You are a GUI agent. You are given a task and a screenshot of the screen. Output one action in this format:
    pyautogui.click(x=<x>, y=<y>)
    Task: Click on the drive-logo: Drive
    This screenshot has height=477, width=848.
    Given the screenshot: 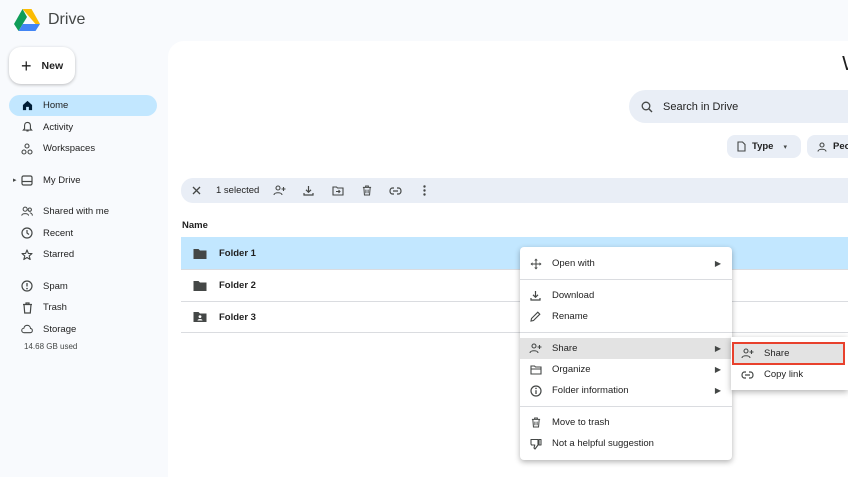 What is the action you would take?
    pyautogui.click(x=49, y=20)
    